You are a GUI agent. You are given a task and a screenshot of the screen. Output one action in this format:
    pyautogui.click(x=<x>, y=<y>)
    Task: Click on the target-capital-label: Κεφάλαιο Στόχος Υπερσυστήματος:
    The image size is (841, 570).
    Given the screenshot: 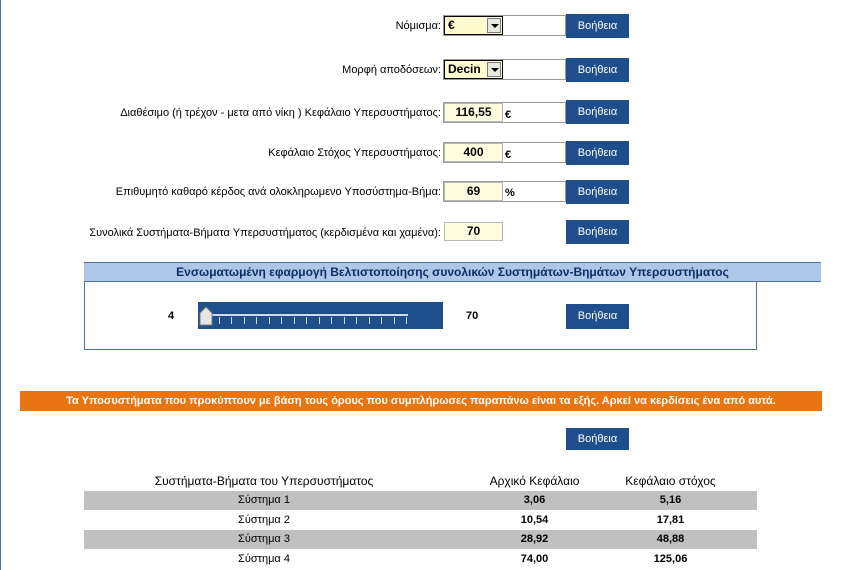 What is the action you would take?
    pyautogui.click(x=354, y=153)
    